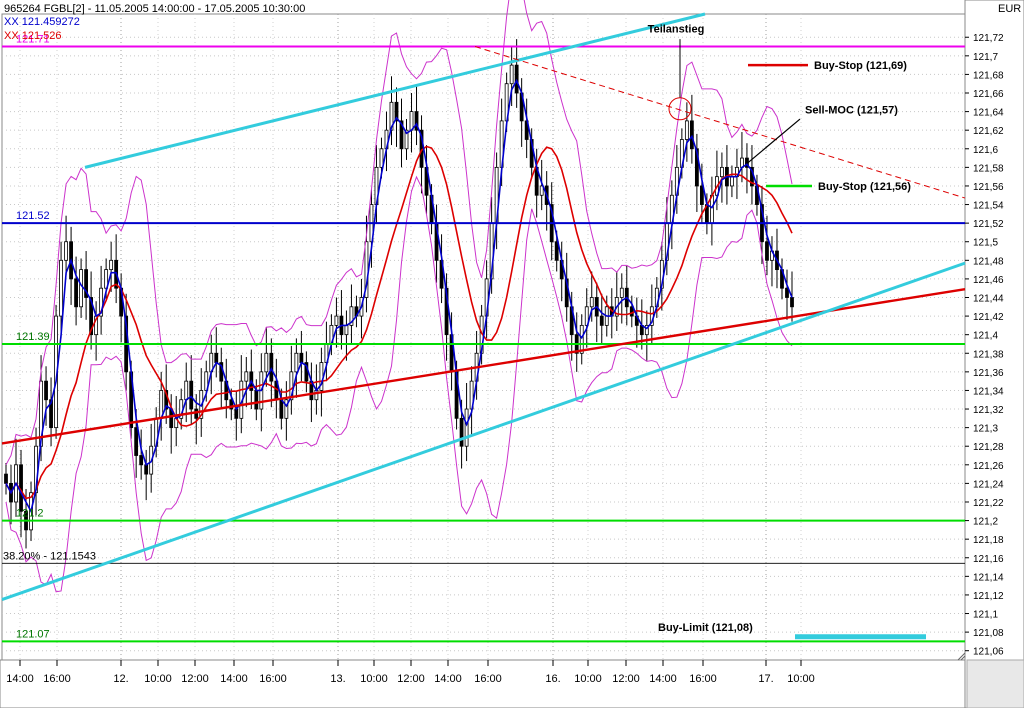 This screenshot has width=1024, height=708. I want to click on y-tick-label: 121,68, so click(988, 75).